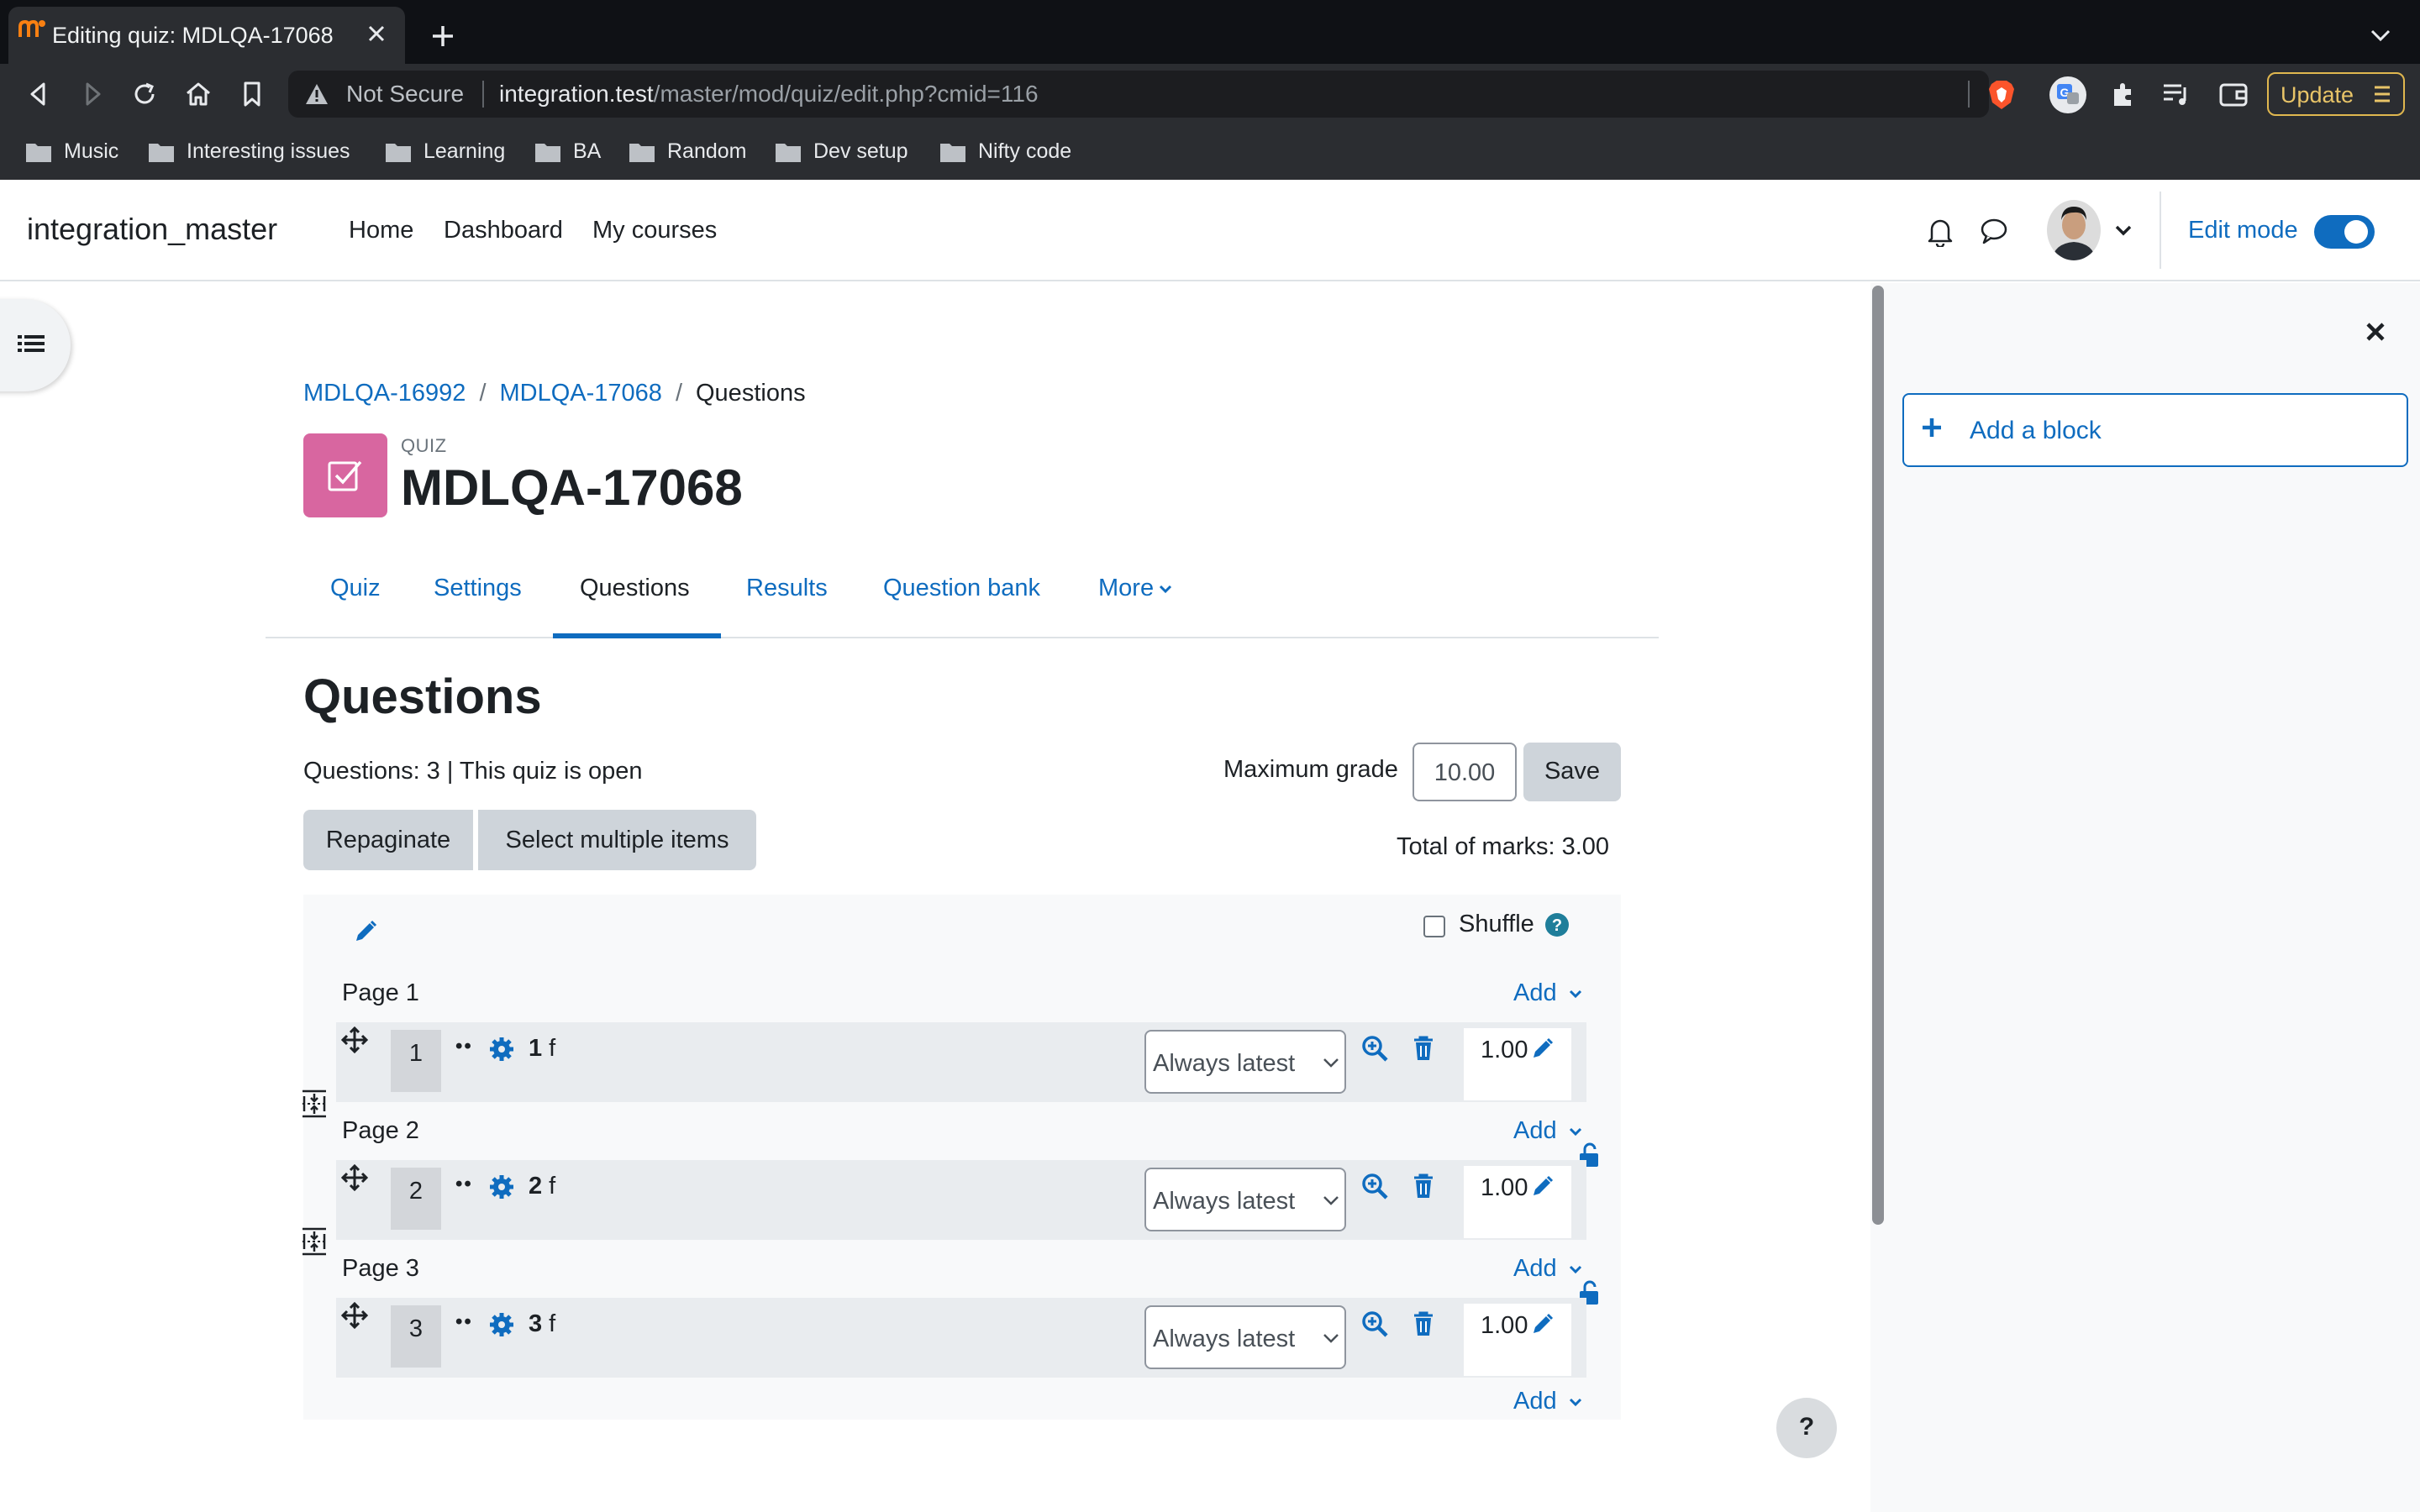 The image size is (2420, 1512). I want to click on folder-icon, so click(788, 153).